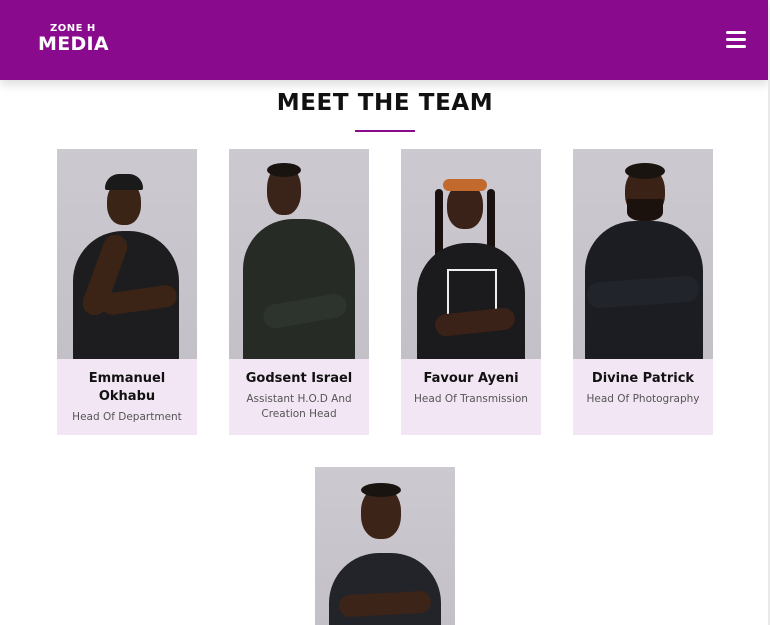 The width and height of the screenshot is (770, 625). I want to click on team-card-emmanuel: Emmanuel Okhabu Head Of Department, so click(127, 292).